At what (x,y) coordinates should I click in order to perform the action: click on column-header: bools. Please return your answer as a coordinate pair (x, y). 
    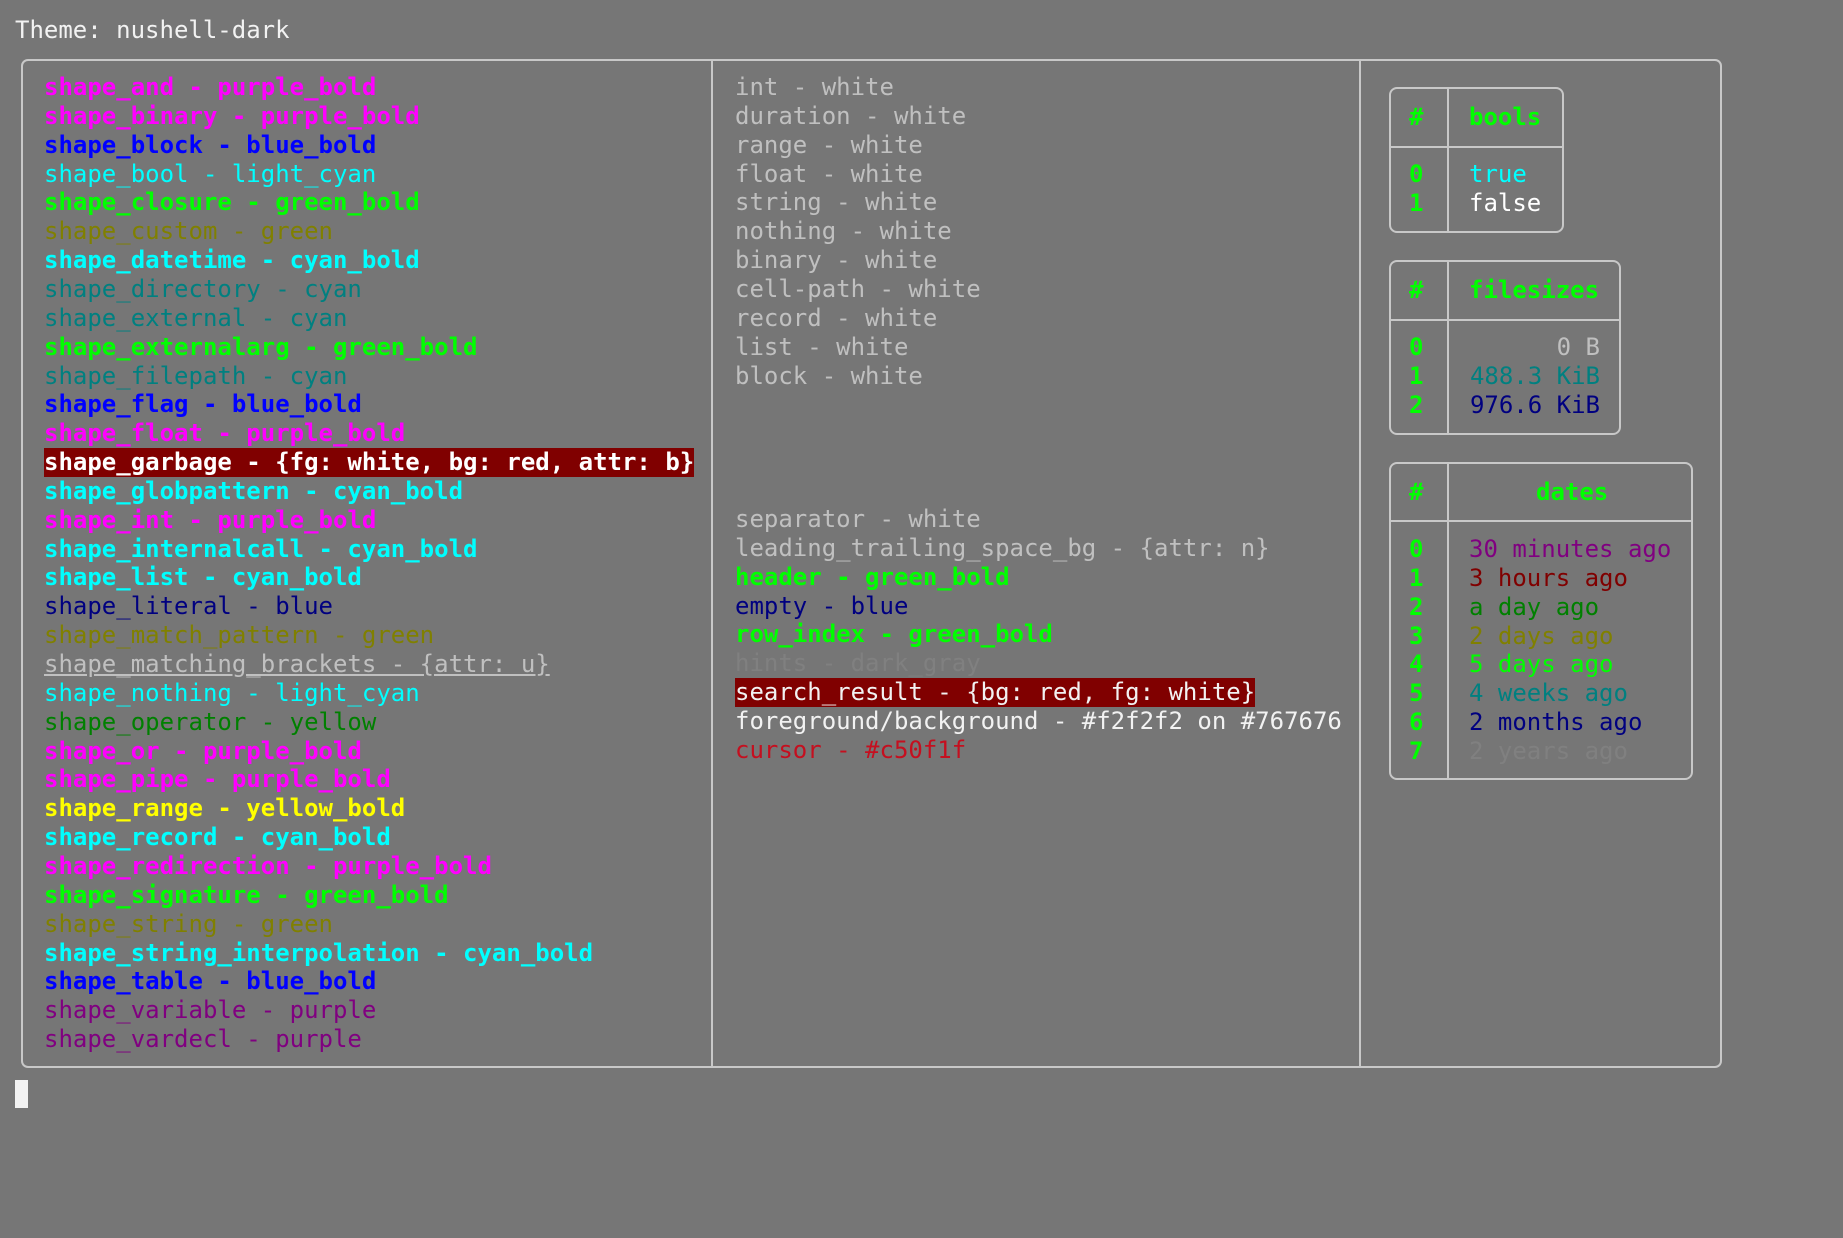
    Looking at the image, I should click on (1505, 117).